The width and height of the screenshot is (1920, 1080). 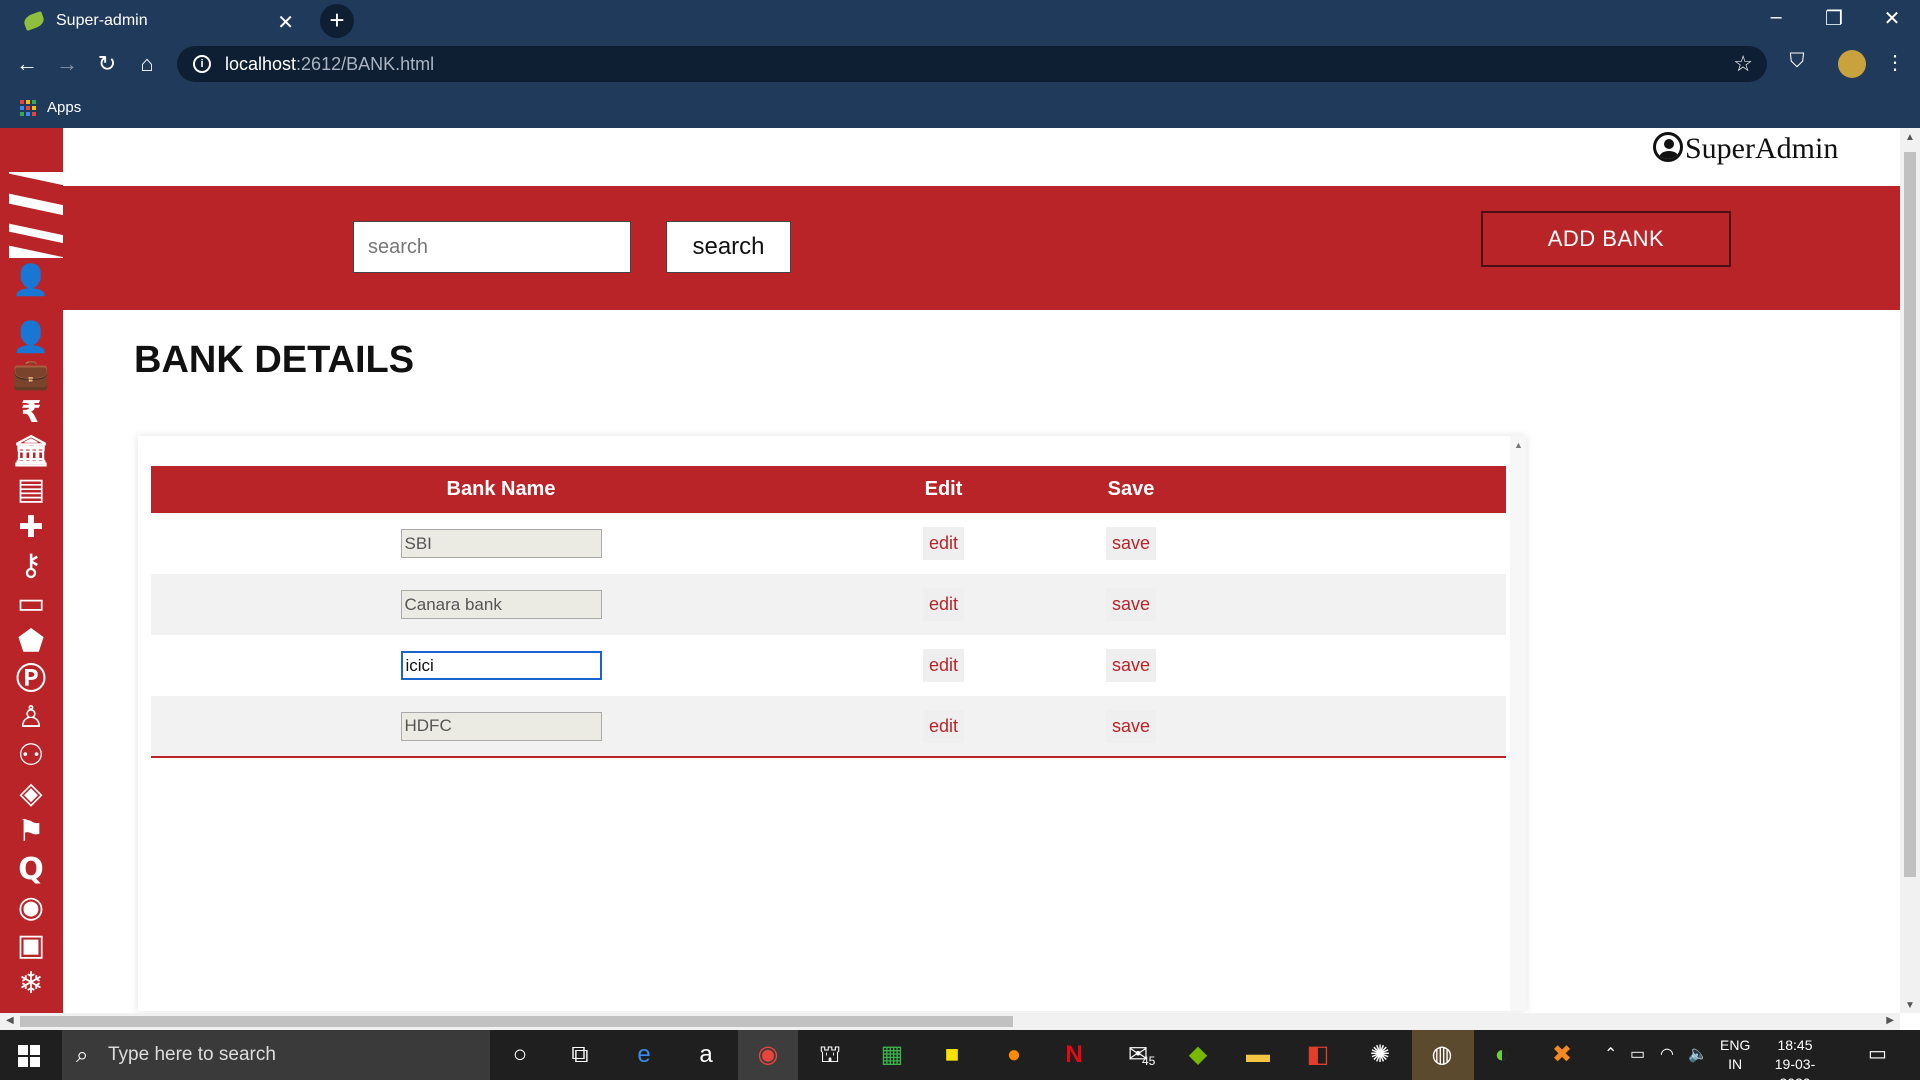 What do you see at coordinates (31, 756) in the screenshot?
I see `users-icon: ⚇` at bounding box center [31, 756].